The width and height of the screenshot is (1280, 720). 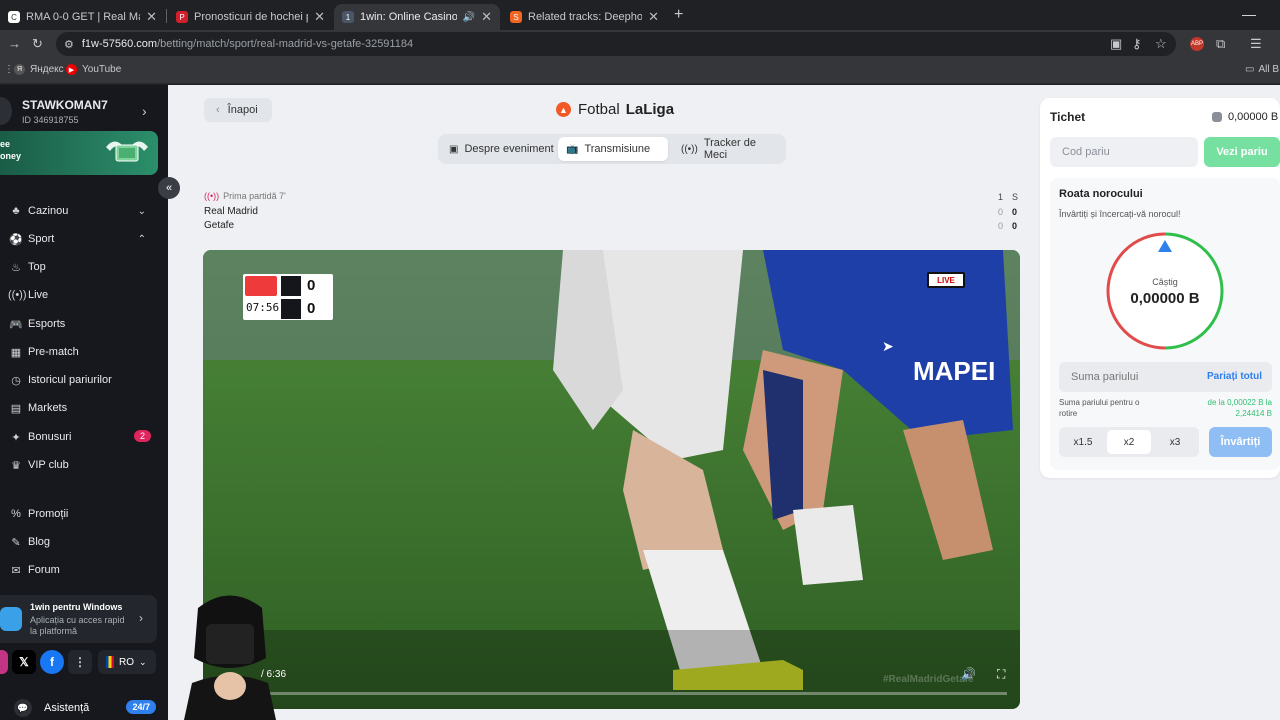 I want to click on apps-icon: ⋮, so click(x=9, y=69).